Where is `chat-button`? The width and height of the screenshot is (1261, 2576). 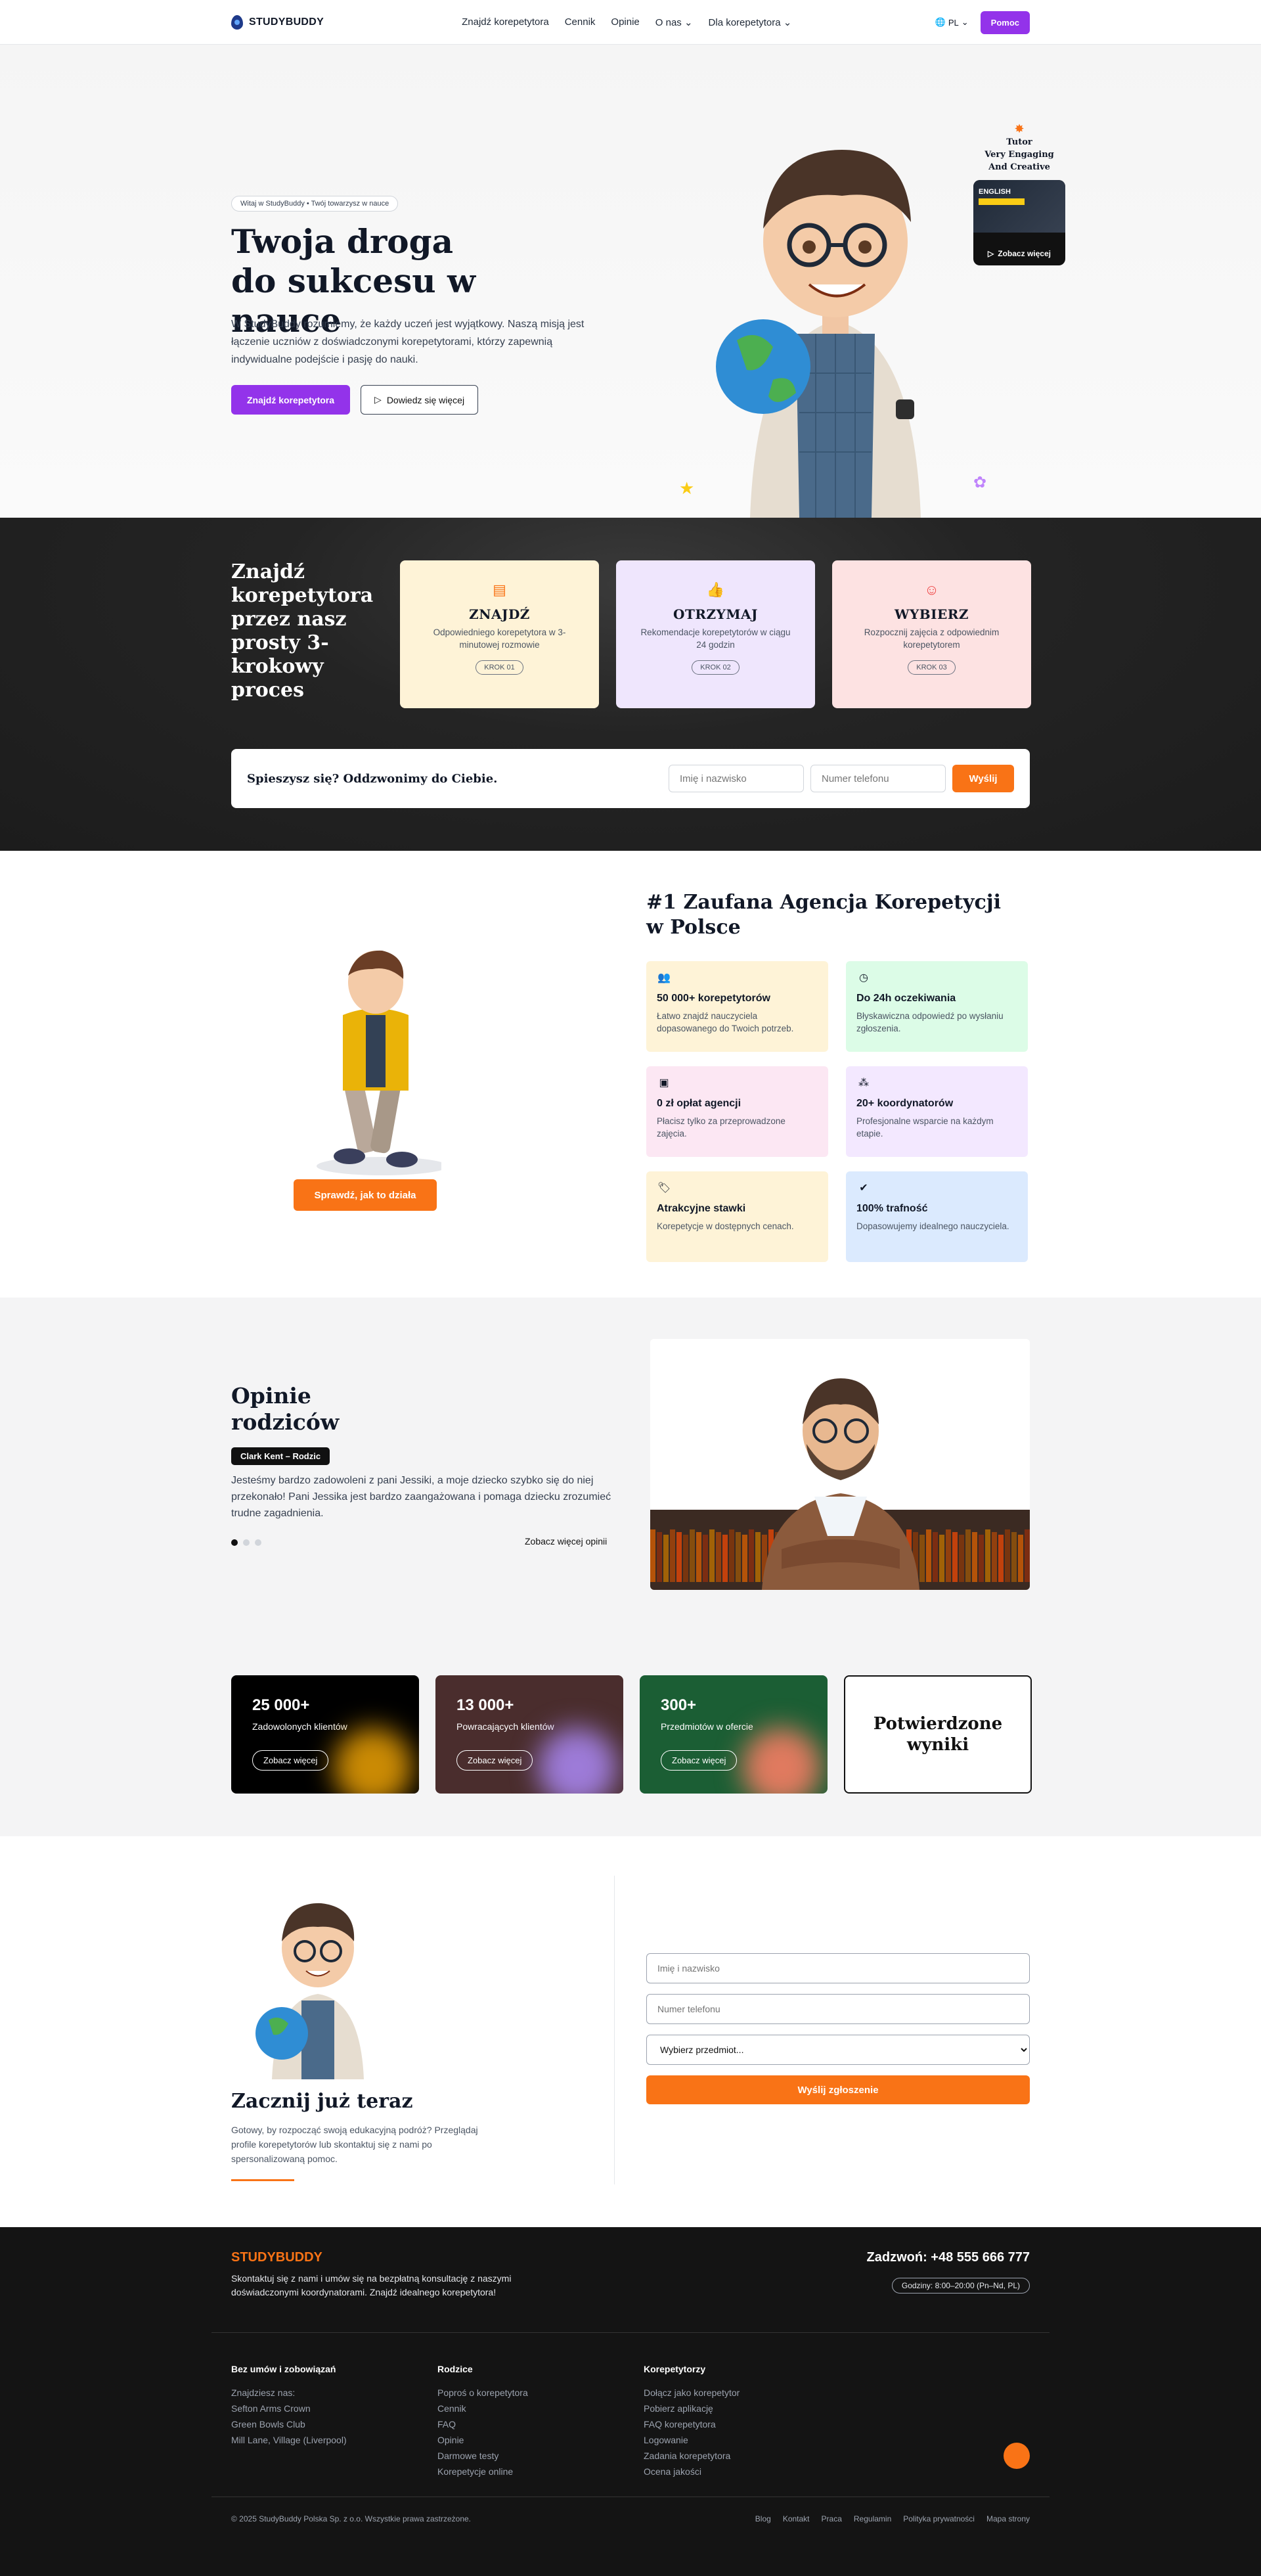 chat-button is located at coordinates (1017, 2456).